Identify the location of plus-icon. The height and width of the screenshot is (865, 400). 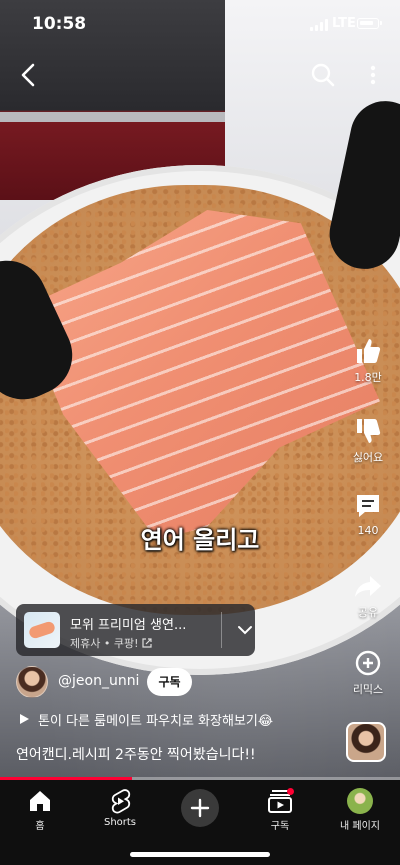
(200, 808).